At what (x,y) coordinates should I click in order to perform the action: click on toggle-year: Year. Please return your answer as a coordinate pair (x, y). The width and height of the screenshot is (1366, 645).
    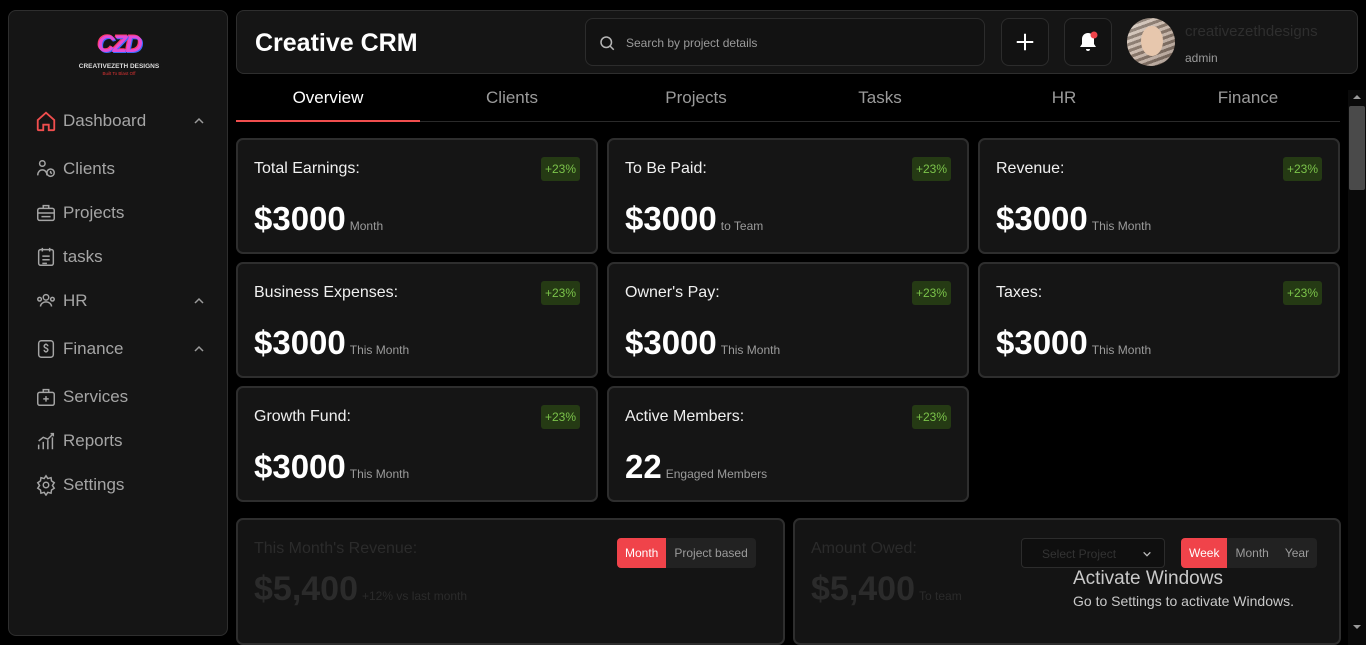
    Looking at the image, I should click on (1297, 553).